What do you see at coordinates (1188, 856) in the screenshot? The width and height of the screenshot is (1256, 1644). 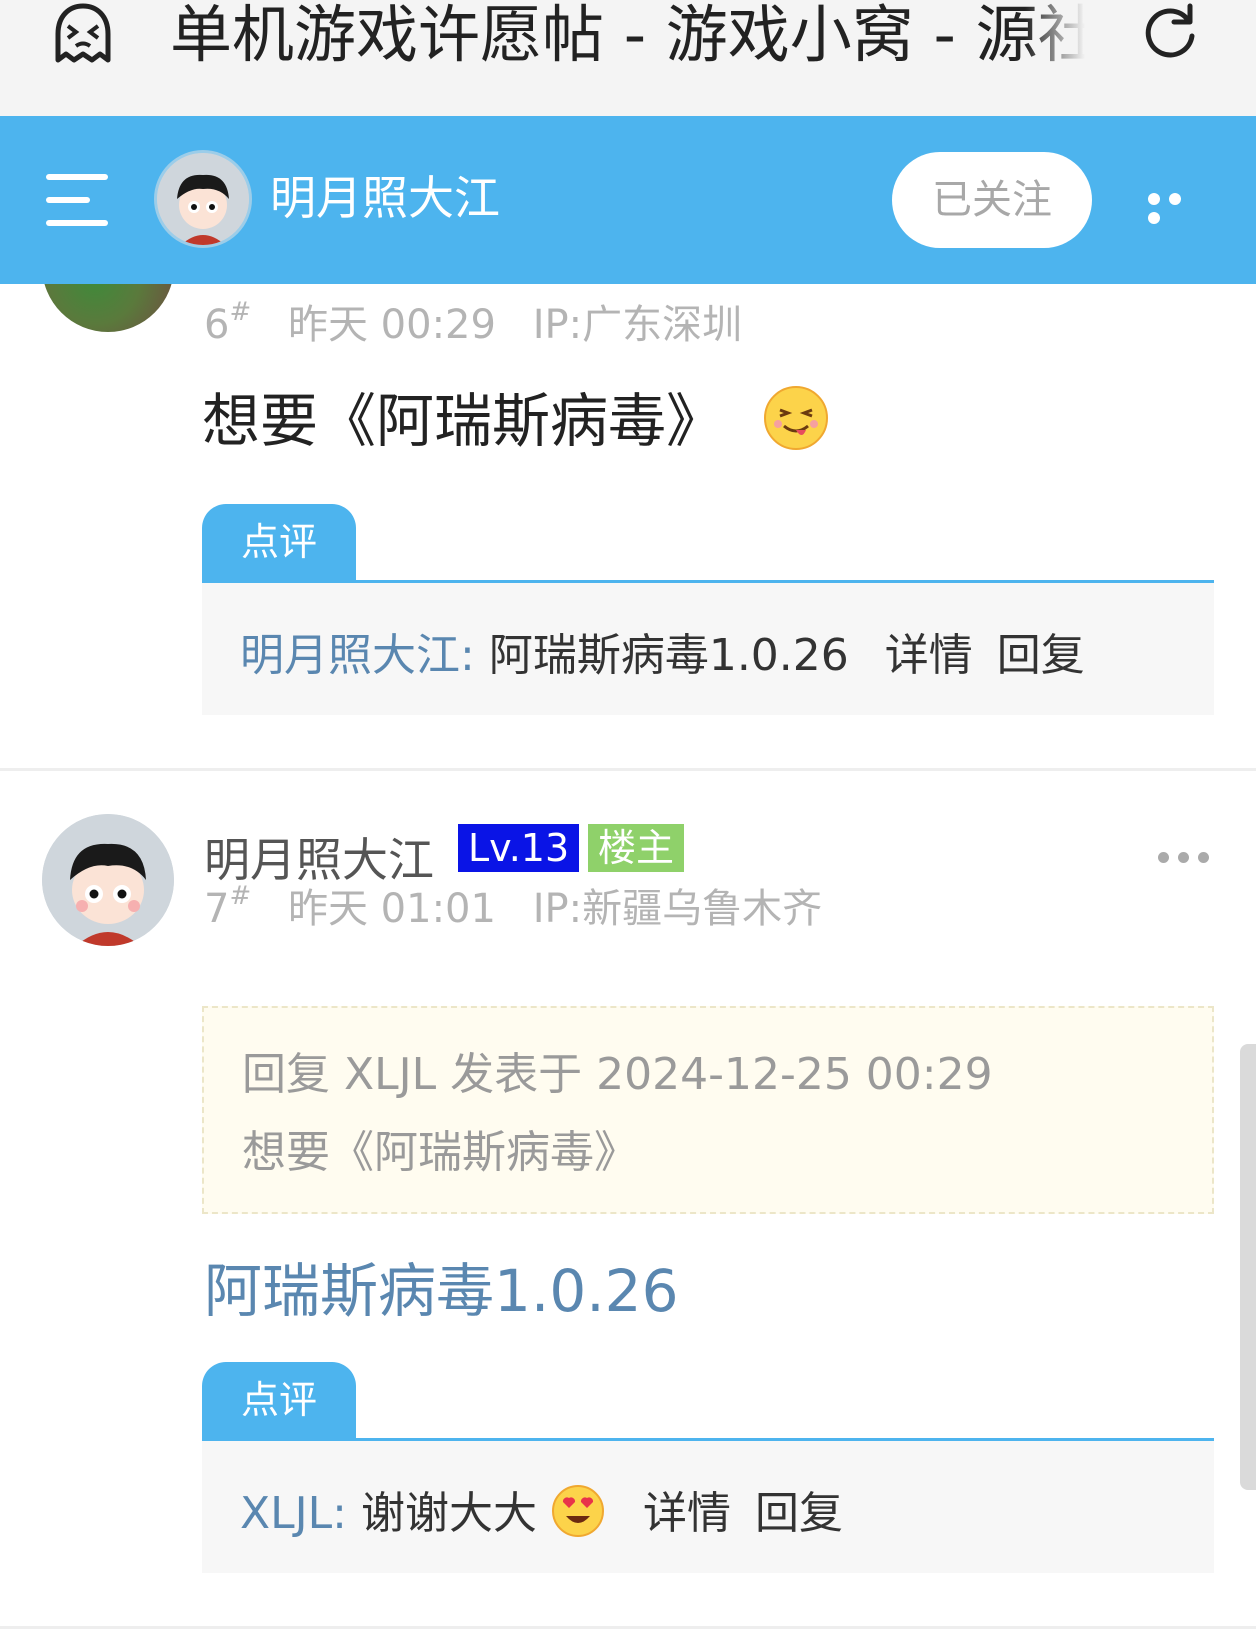 I see `post-more-icon` at bounding box center [1188, 856].